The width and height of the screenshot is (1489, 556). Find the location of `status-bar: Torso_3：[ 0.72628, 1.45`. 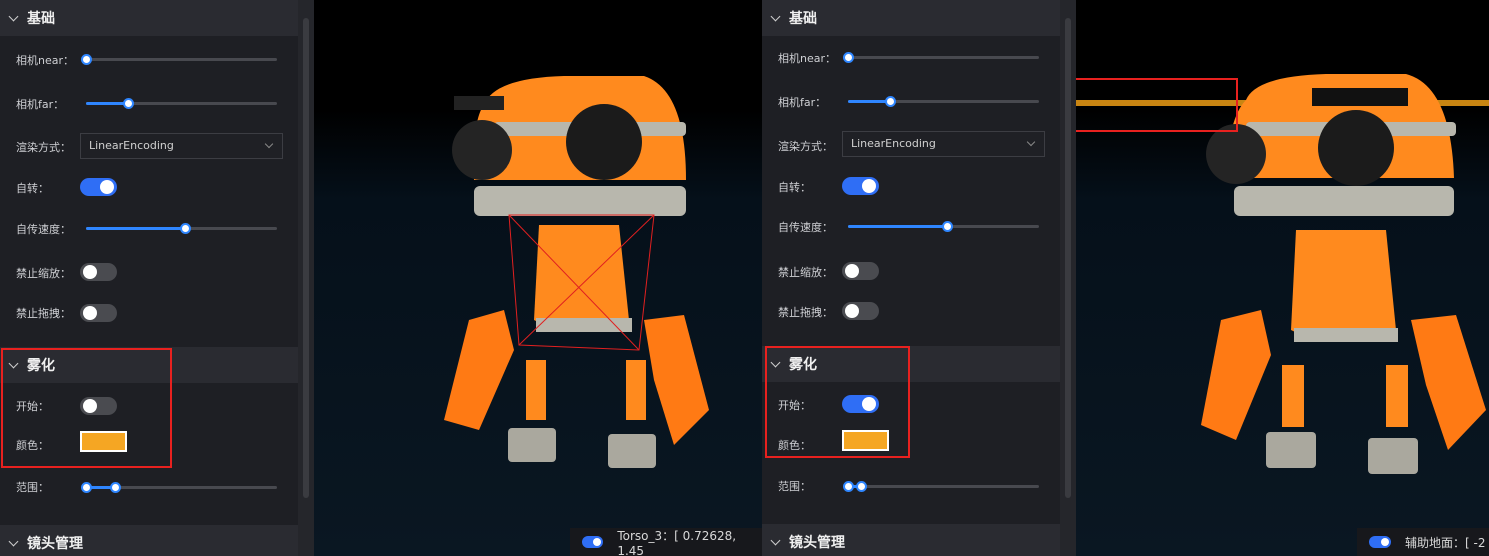

status-bar: Torso_3：[ 0.72628, 1.45 is located at coordinates (666, 542).